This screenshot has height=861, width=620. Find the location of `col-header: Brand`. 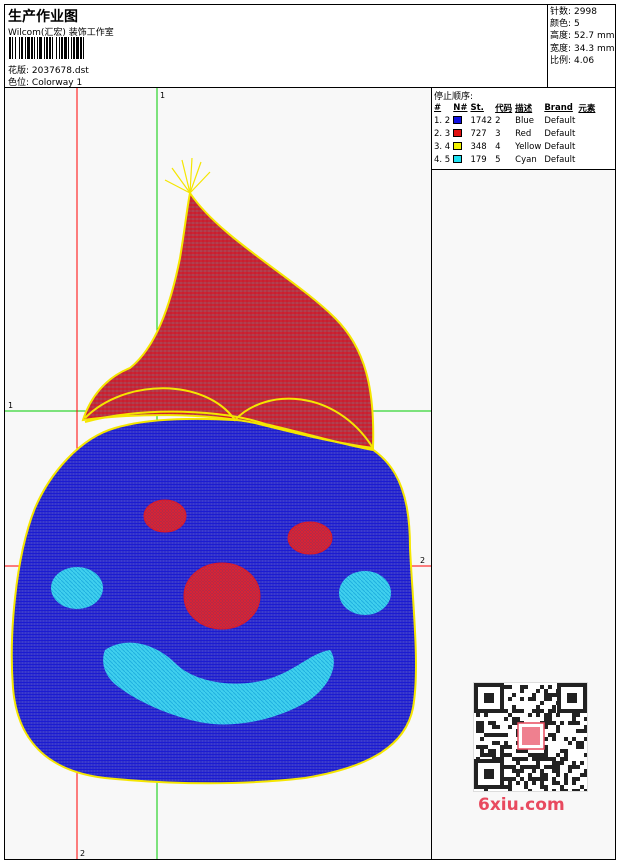

col-header: Brand is located at coordinates (558, 107).